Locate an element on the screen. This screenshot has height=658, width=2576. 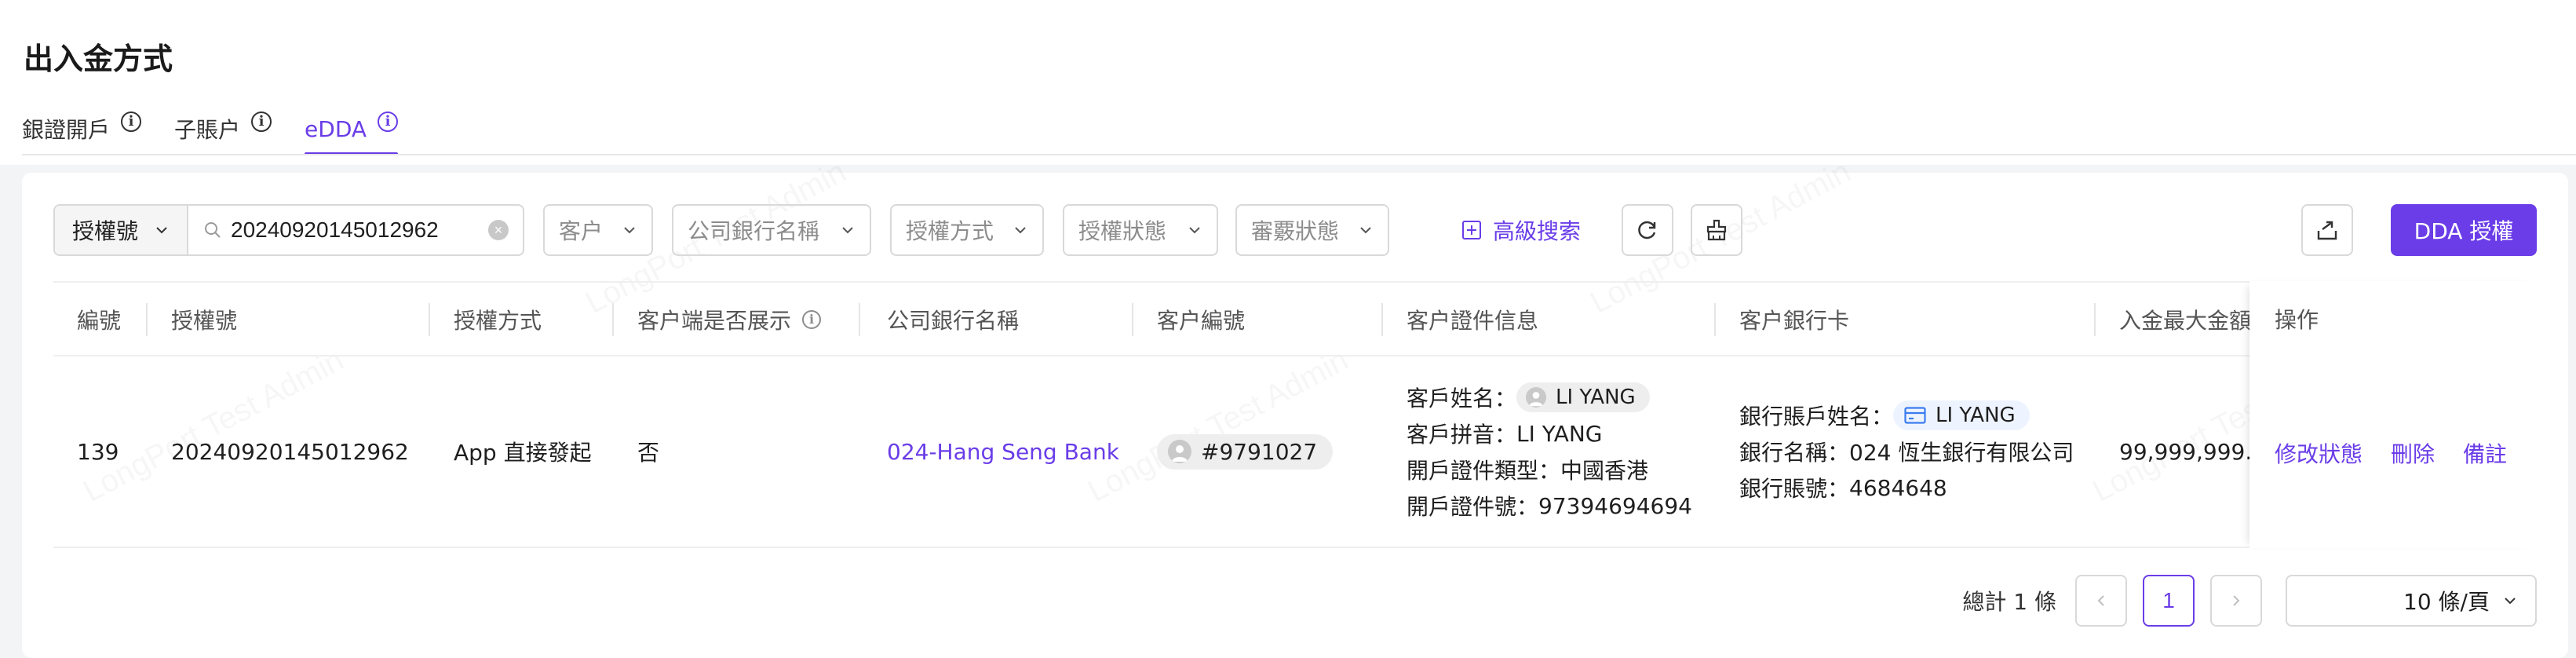
page-title: 出入金方式 is located at coordinates (98, 59).